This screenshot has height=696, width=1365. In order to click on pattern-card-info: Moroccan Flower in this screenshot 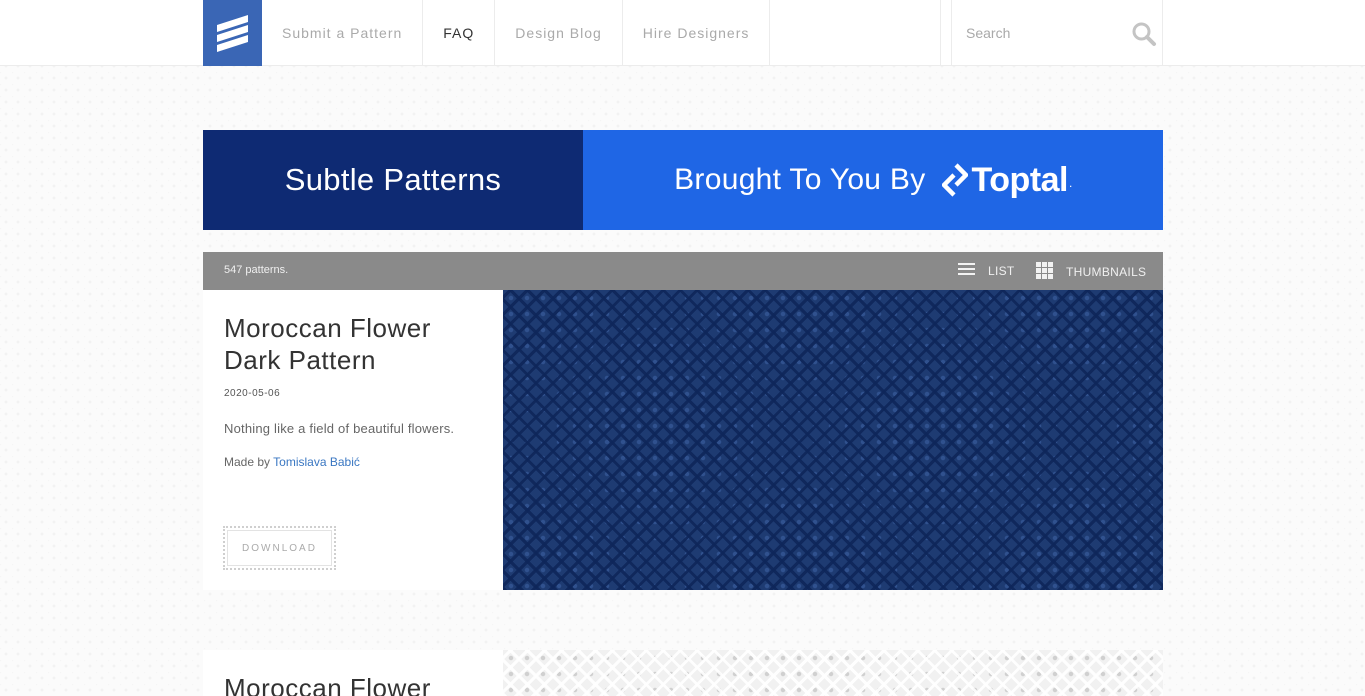, I will do `click(353, 673)`.